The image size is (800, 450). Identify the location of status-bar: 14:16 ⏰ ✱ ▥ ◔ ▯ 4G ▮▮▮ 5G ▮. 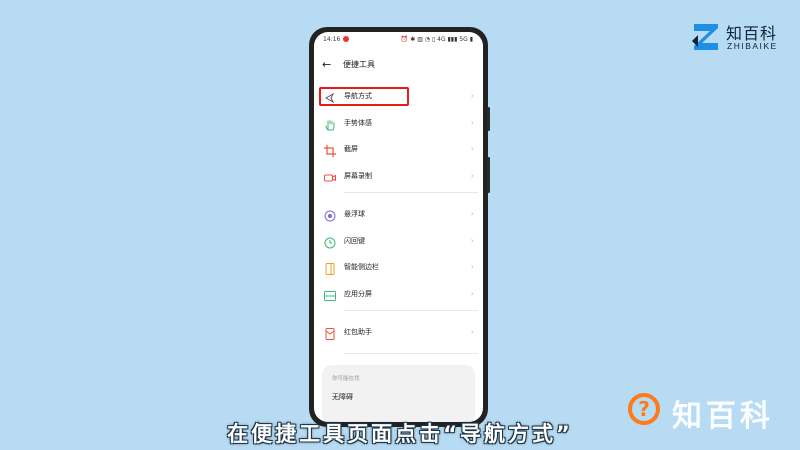
(398, 40).